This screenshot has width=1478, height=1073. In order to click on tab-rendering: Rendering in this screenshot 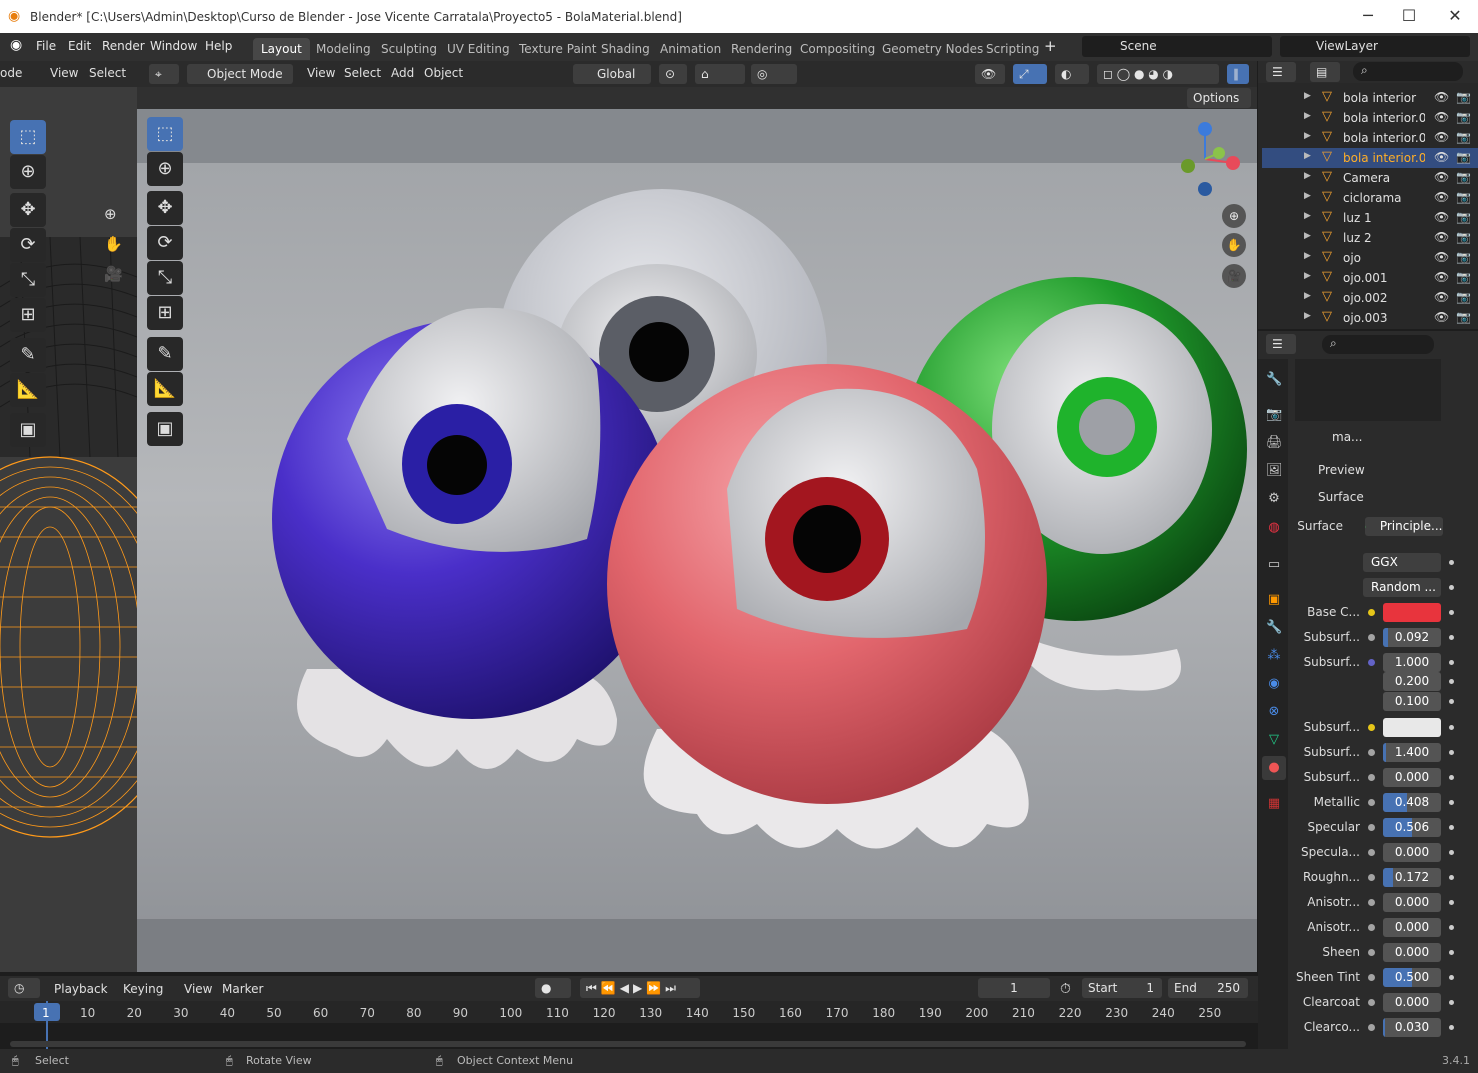, I will do `click(761, 49)`.